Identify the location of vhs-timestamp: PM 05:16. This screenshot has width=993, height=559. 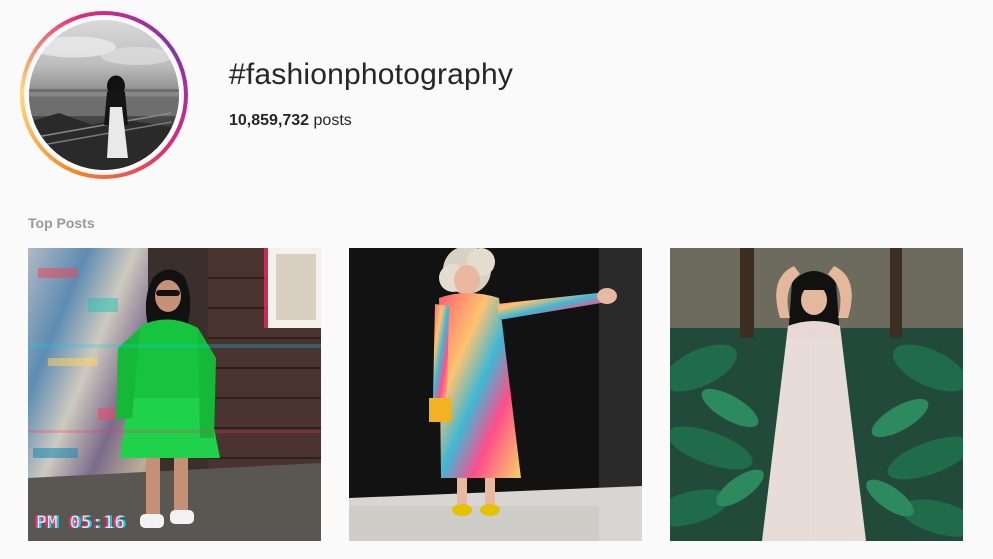
(81, 523).